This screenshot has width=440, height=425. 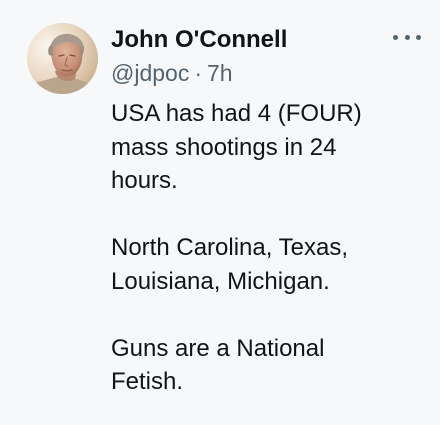 What do you see at coordinates (220, 281) in the screenshot?
I see `tweet-line: Louisiana, Michigan.` at bounding box center [220, 281].